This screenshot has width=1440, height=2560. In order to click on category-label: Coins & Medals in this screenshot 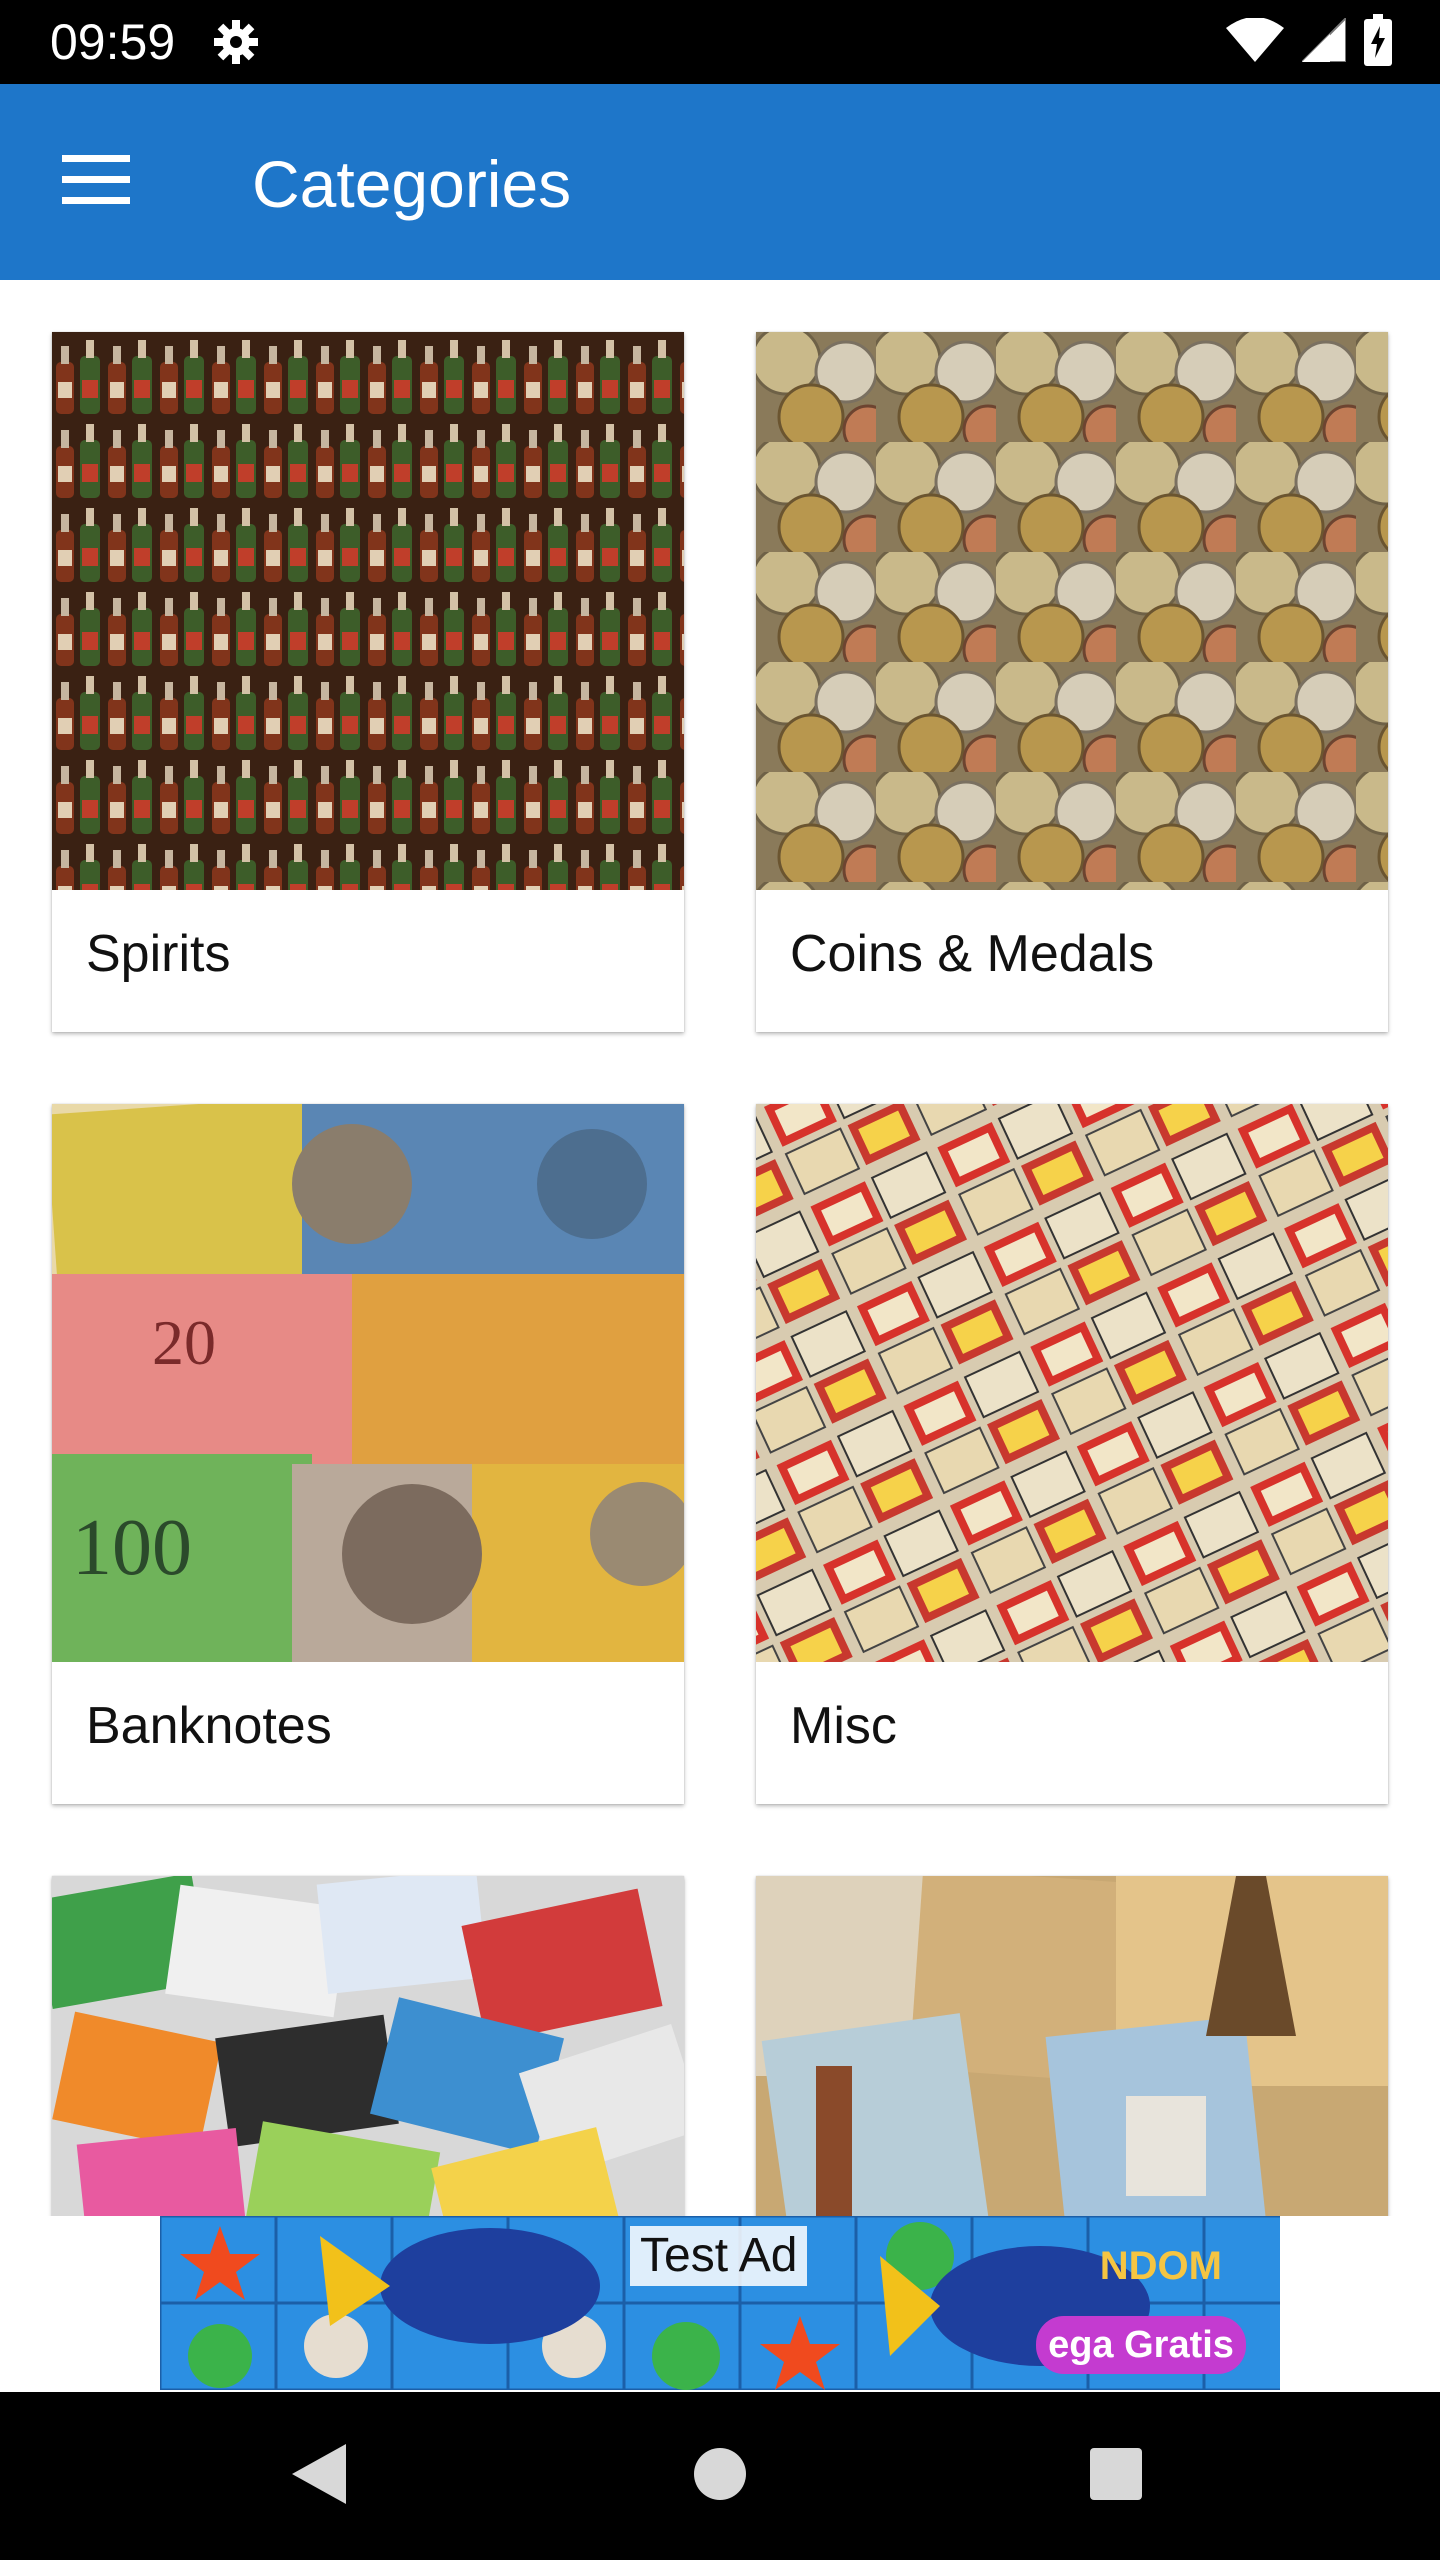, I will do `click(972, 954)`.